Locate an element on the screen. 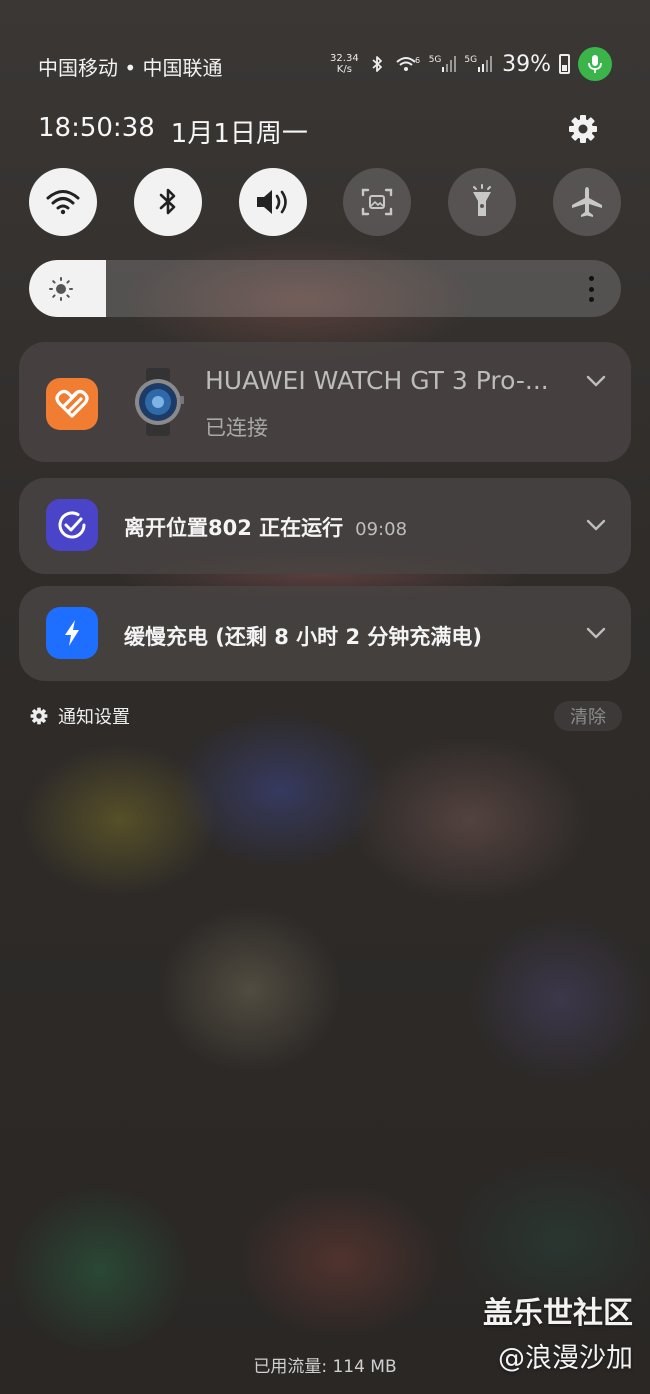 This screenshot has width=650, height=1394. gear-icon is located at coordinates (39, 716).